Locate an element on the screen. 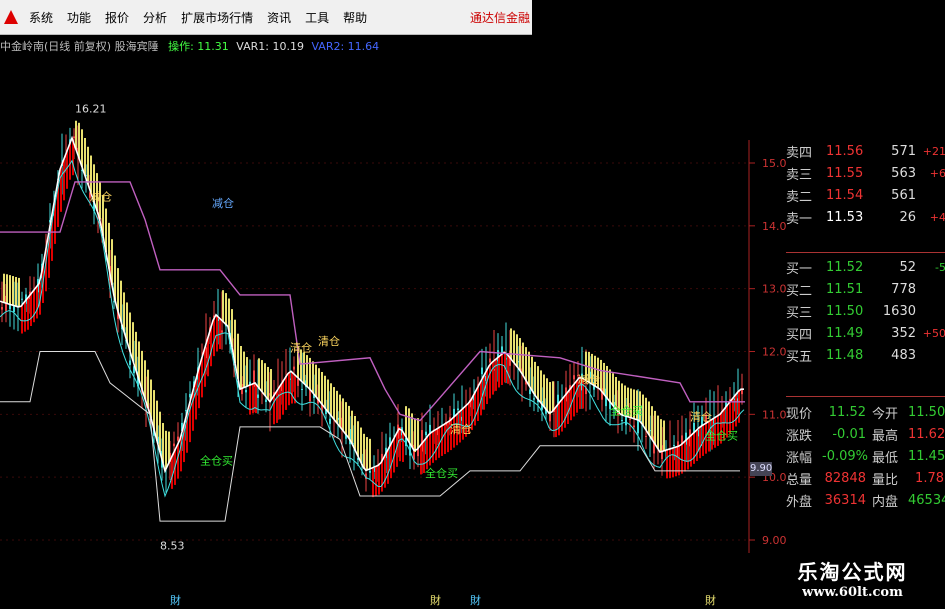  stat-row: 现价 11.52 今开 11.50 is located at coordinates (865, 412).